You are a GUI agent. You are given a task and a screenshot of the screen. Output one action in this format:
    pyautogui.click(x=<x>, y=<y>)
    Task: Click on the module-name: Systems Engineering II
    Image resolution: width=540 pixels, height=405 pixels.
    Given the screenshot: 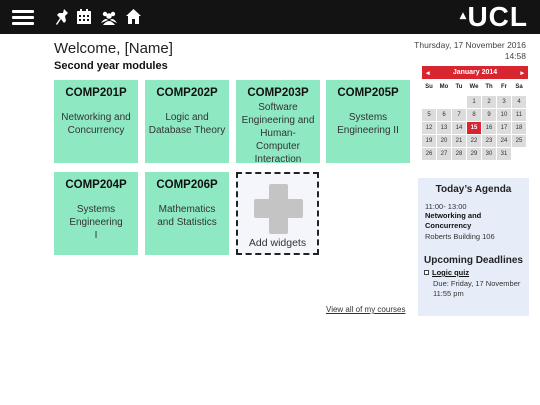 What is the action you would take?
    pyautogui.click(x=368, y=124)
    